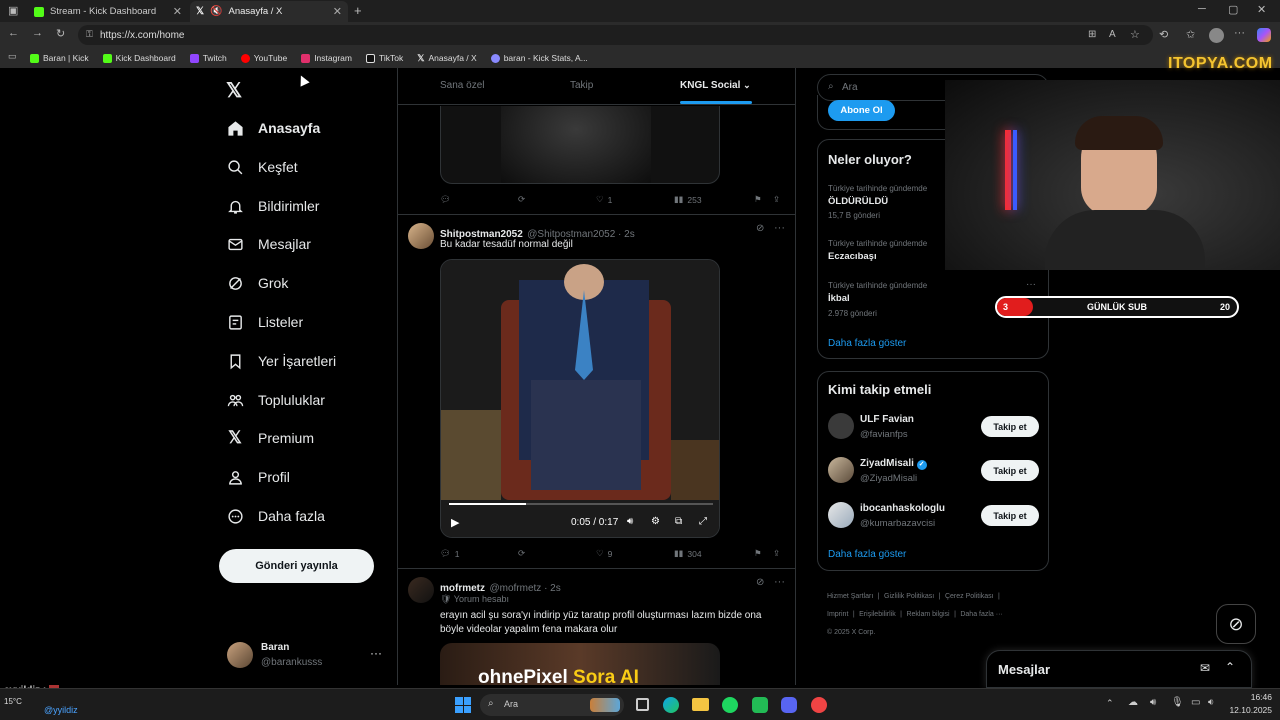  Describe the element at coordinates (760, 228) in the screenshot. I see `grok-icon: ⊘` at that location.